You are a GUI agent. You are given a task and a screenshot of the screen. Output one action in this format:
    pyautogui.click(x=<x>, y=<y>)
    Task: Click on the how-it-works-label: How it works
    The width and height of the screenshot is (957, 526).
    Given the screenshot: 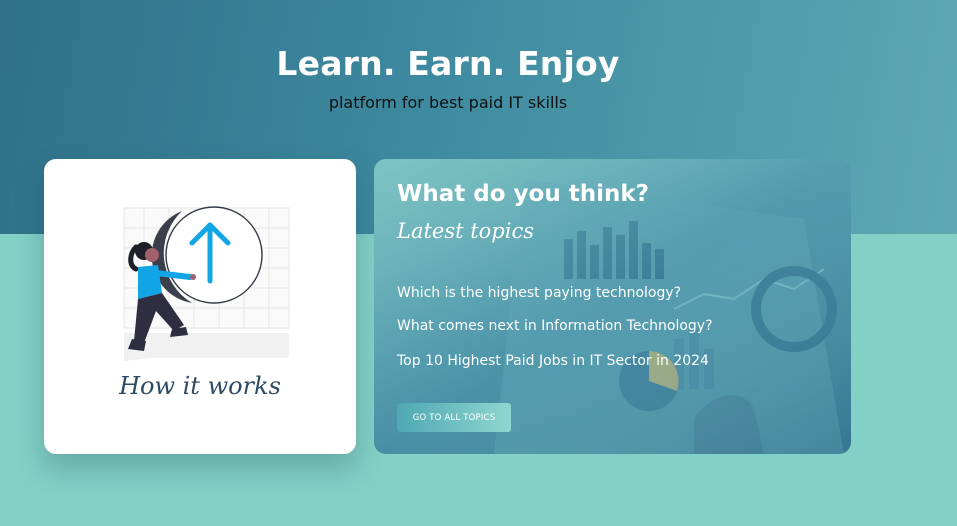 What is the action you would take?
    pyautogui.click(x=200, y=386)
    